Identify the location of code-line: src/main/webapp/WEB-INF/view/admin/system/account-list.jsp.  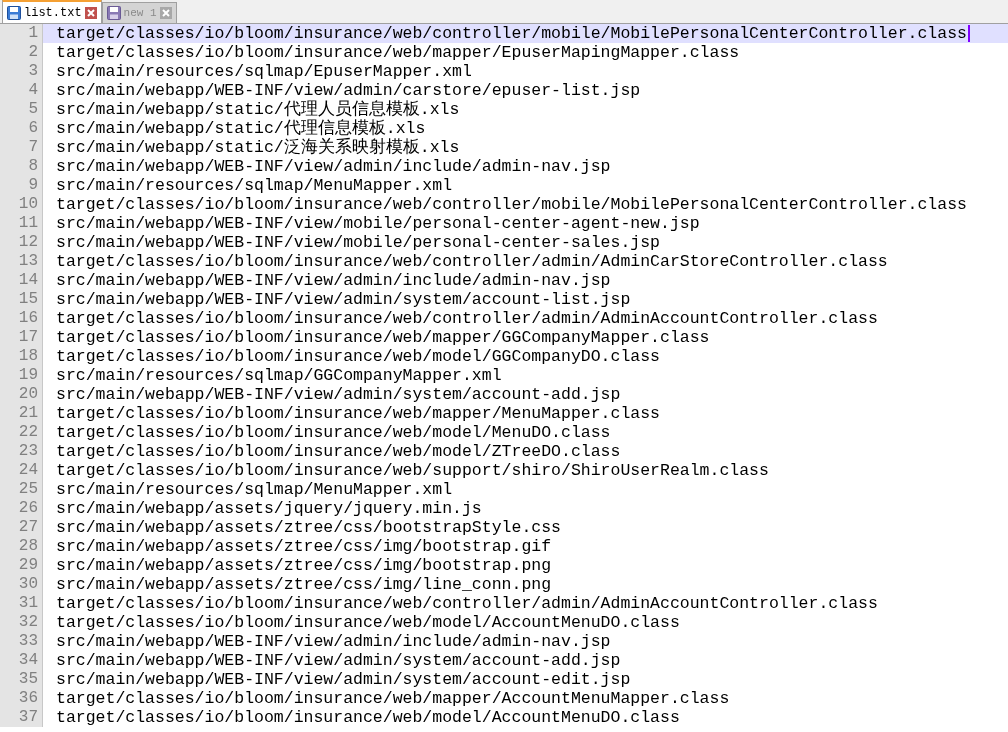
(343, 299).